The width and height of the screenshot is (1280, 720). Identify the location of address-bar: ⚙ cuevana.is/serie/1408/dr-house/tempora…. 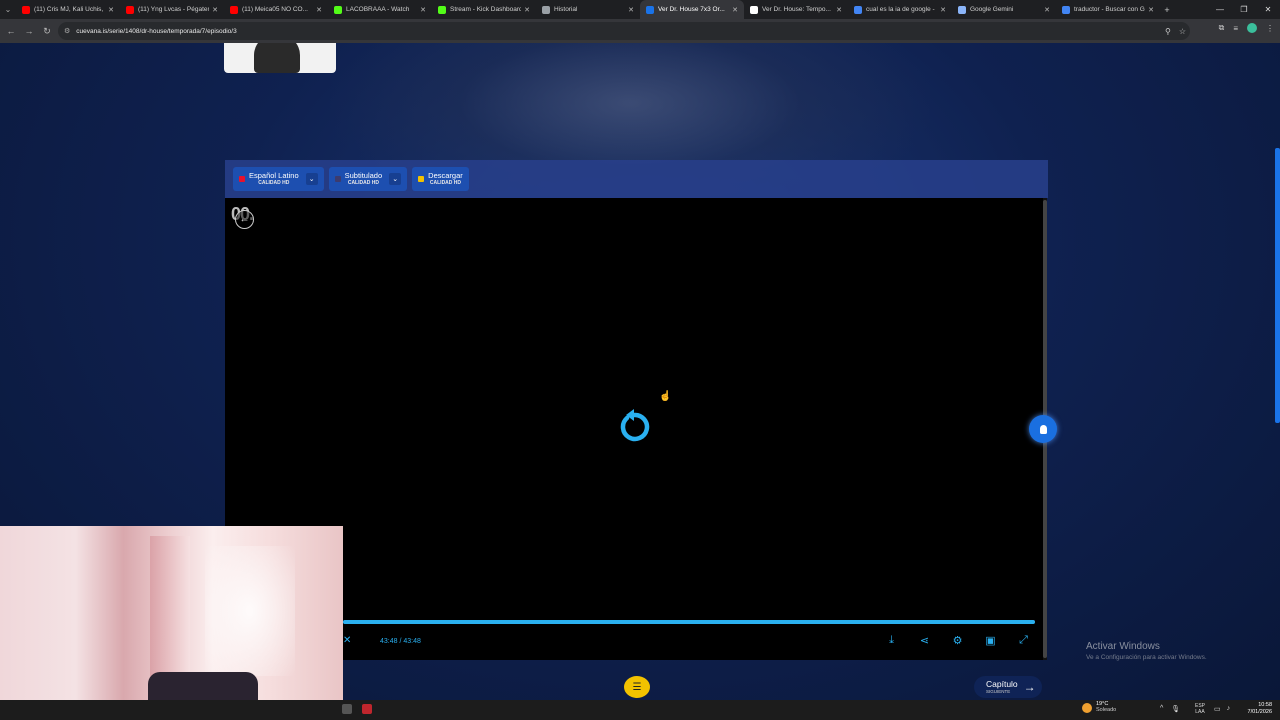
(624, 31).